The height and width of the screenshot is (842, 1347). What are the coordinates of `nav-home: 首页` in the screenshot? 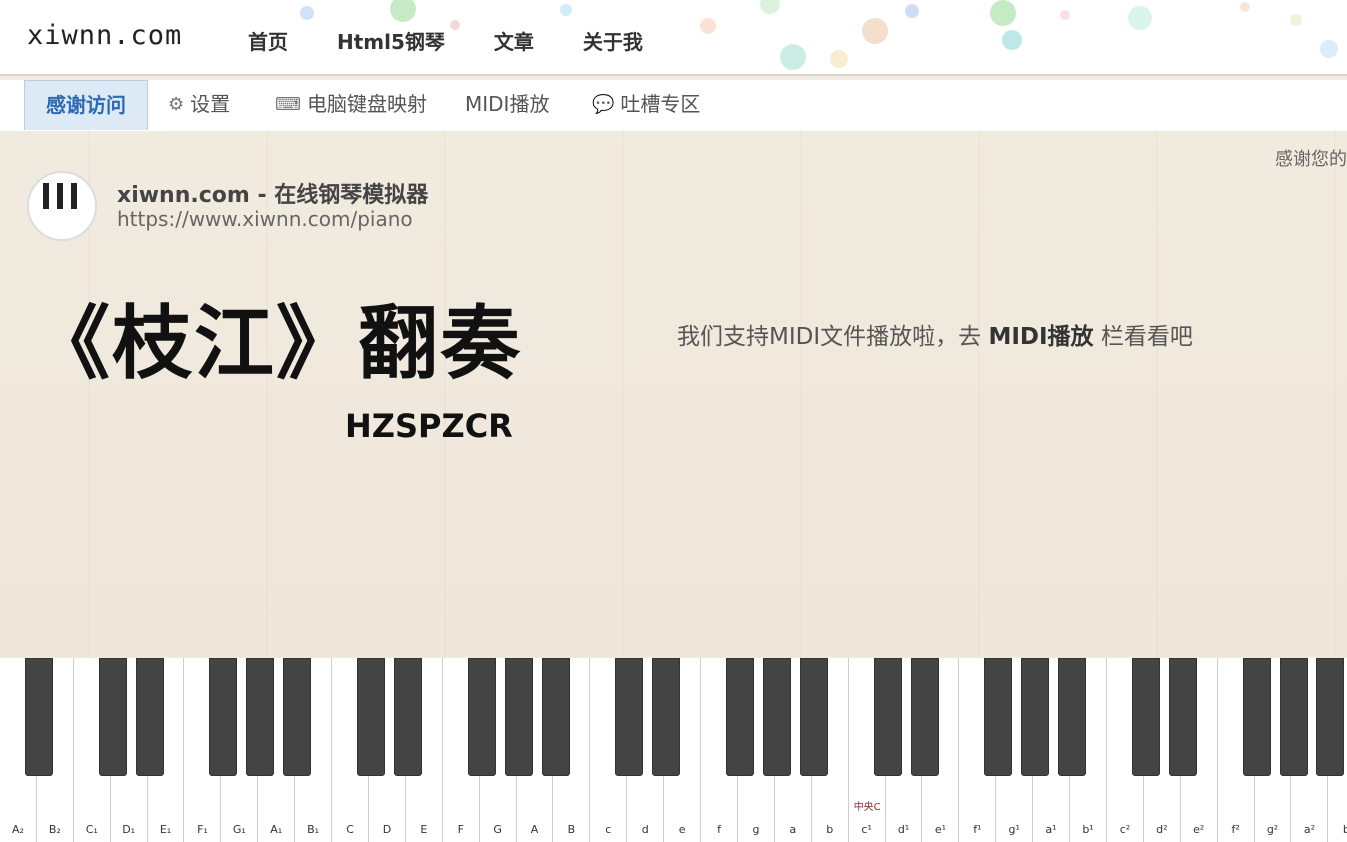 It's located at (268, 40).